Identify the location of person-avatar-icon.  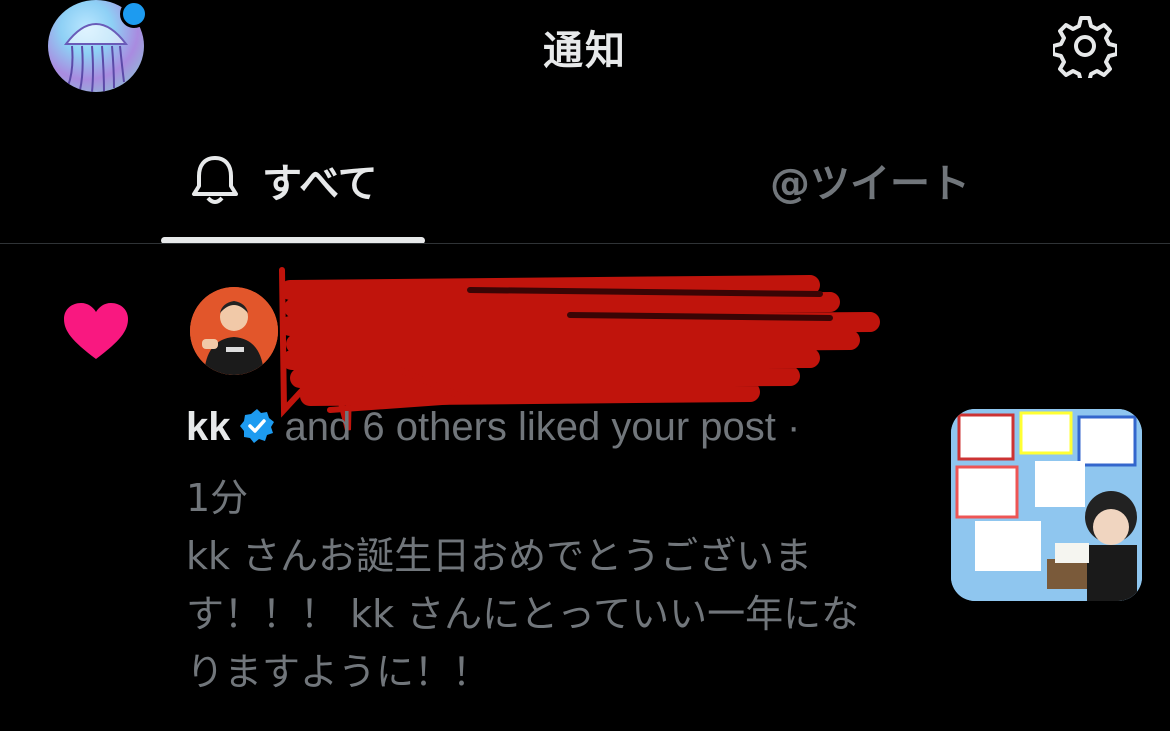
(234, 331).